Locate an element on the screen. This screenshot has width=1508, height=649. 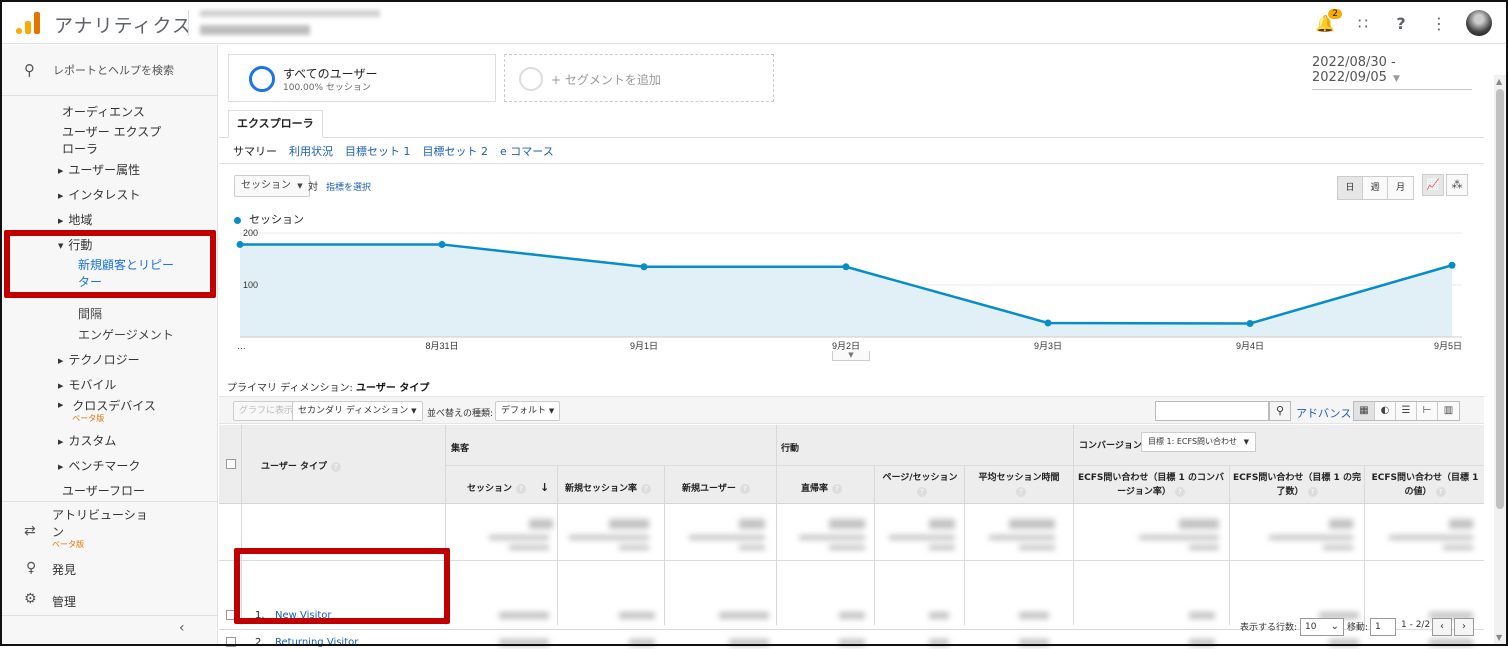
scrollbar: ▲ ▼ is located at coordinates (1500, 359).